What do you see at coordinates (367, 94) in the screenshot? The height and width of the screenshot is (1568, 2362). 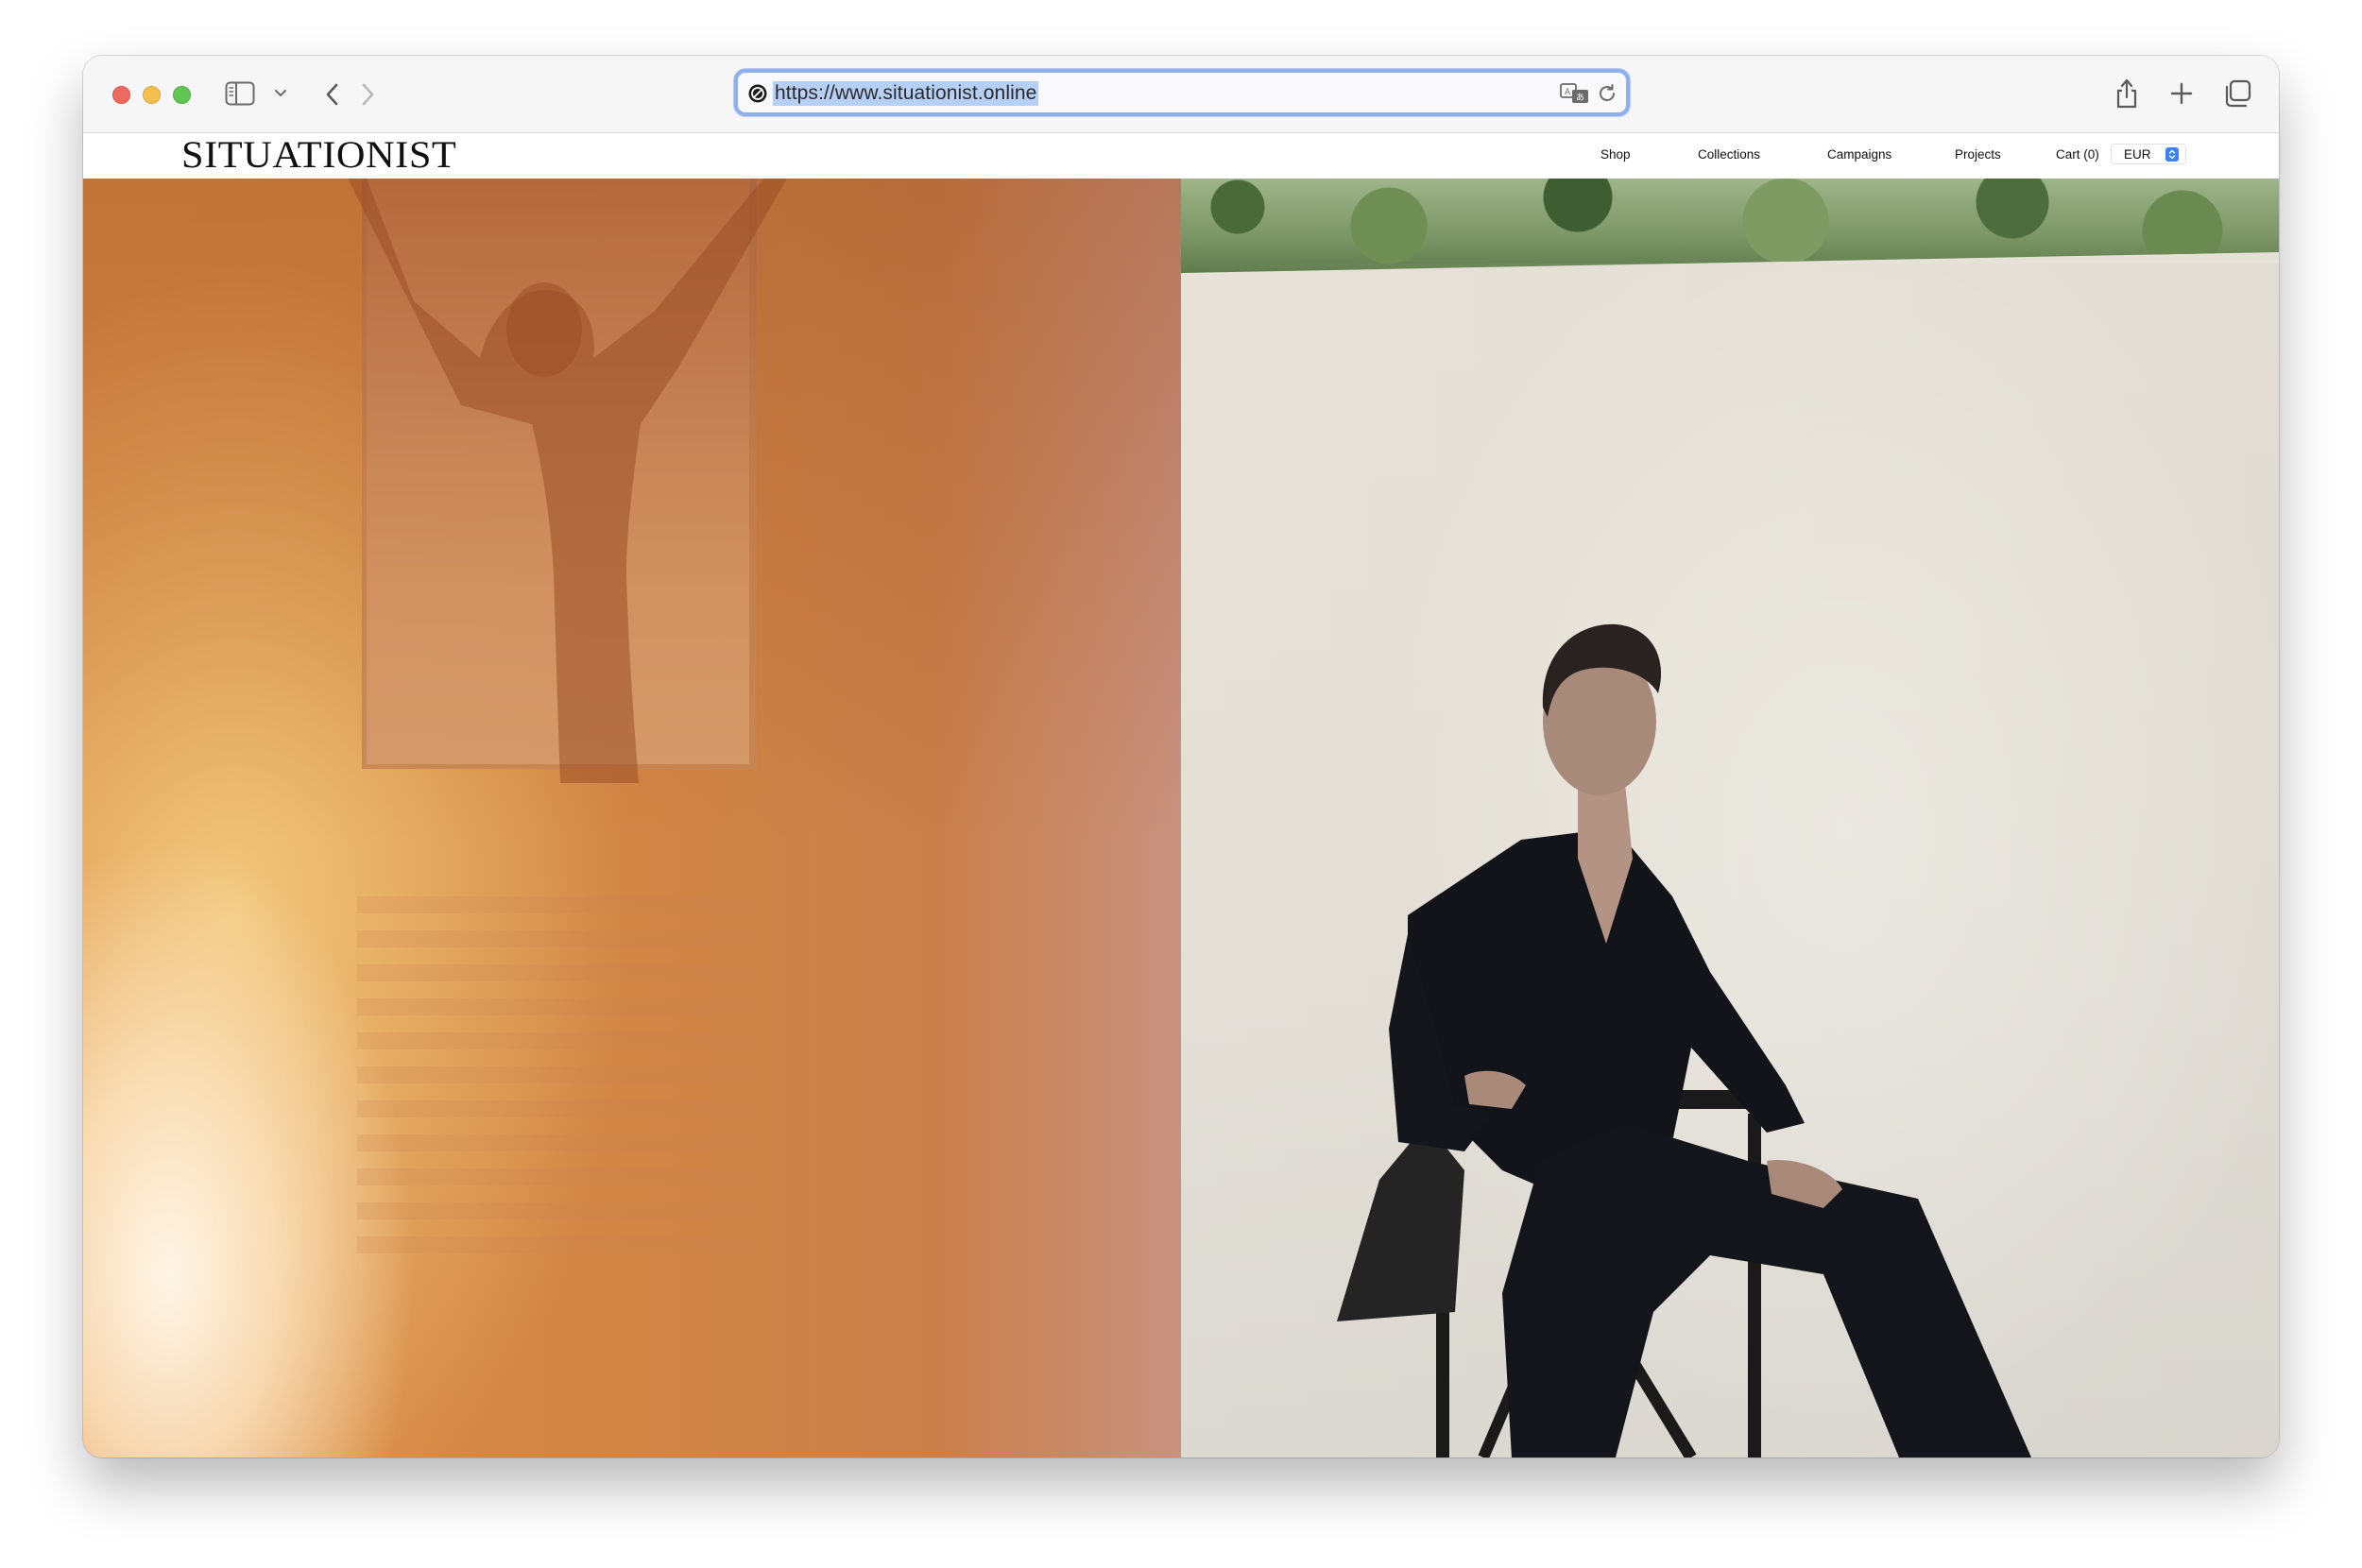 I see `forward-arrow-icon` at bounding box center [367, 94].